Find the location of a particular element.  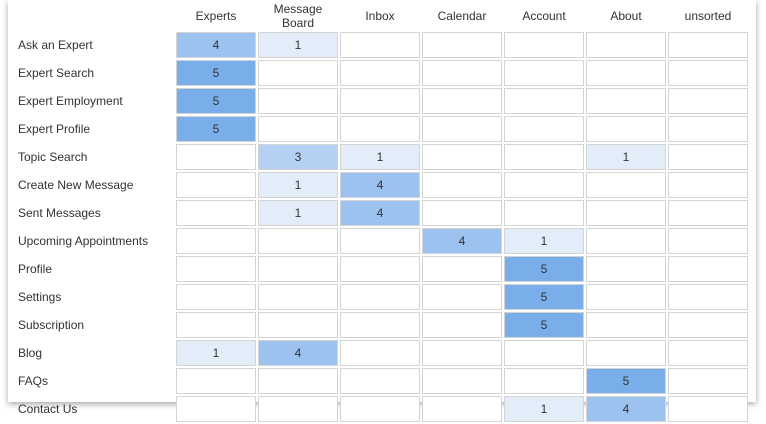

matrix-cell: 3 is located at coordinates (298, 157).